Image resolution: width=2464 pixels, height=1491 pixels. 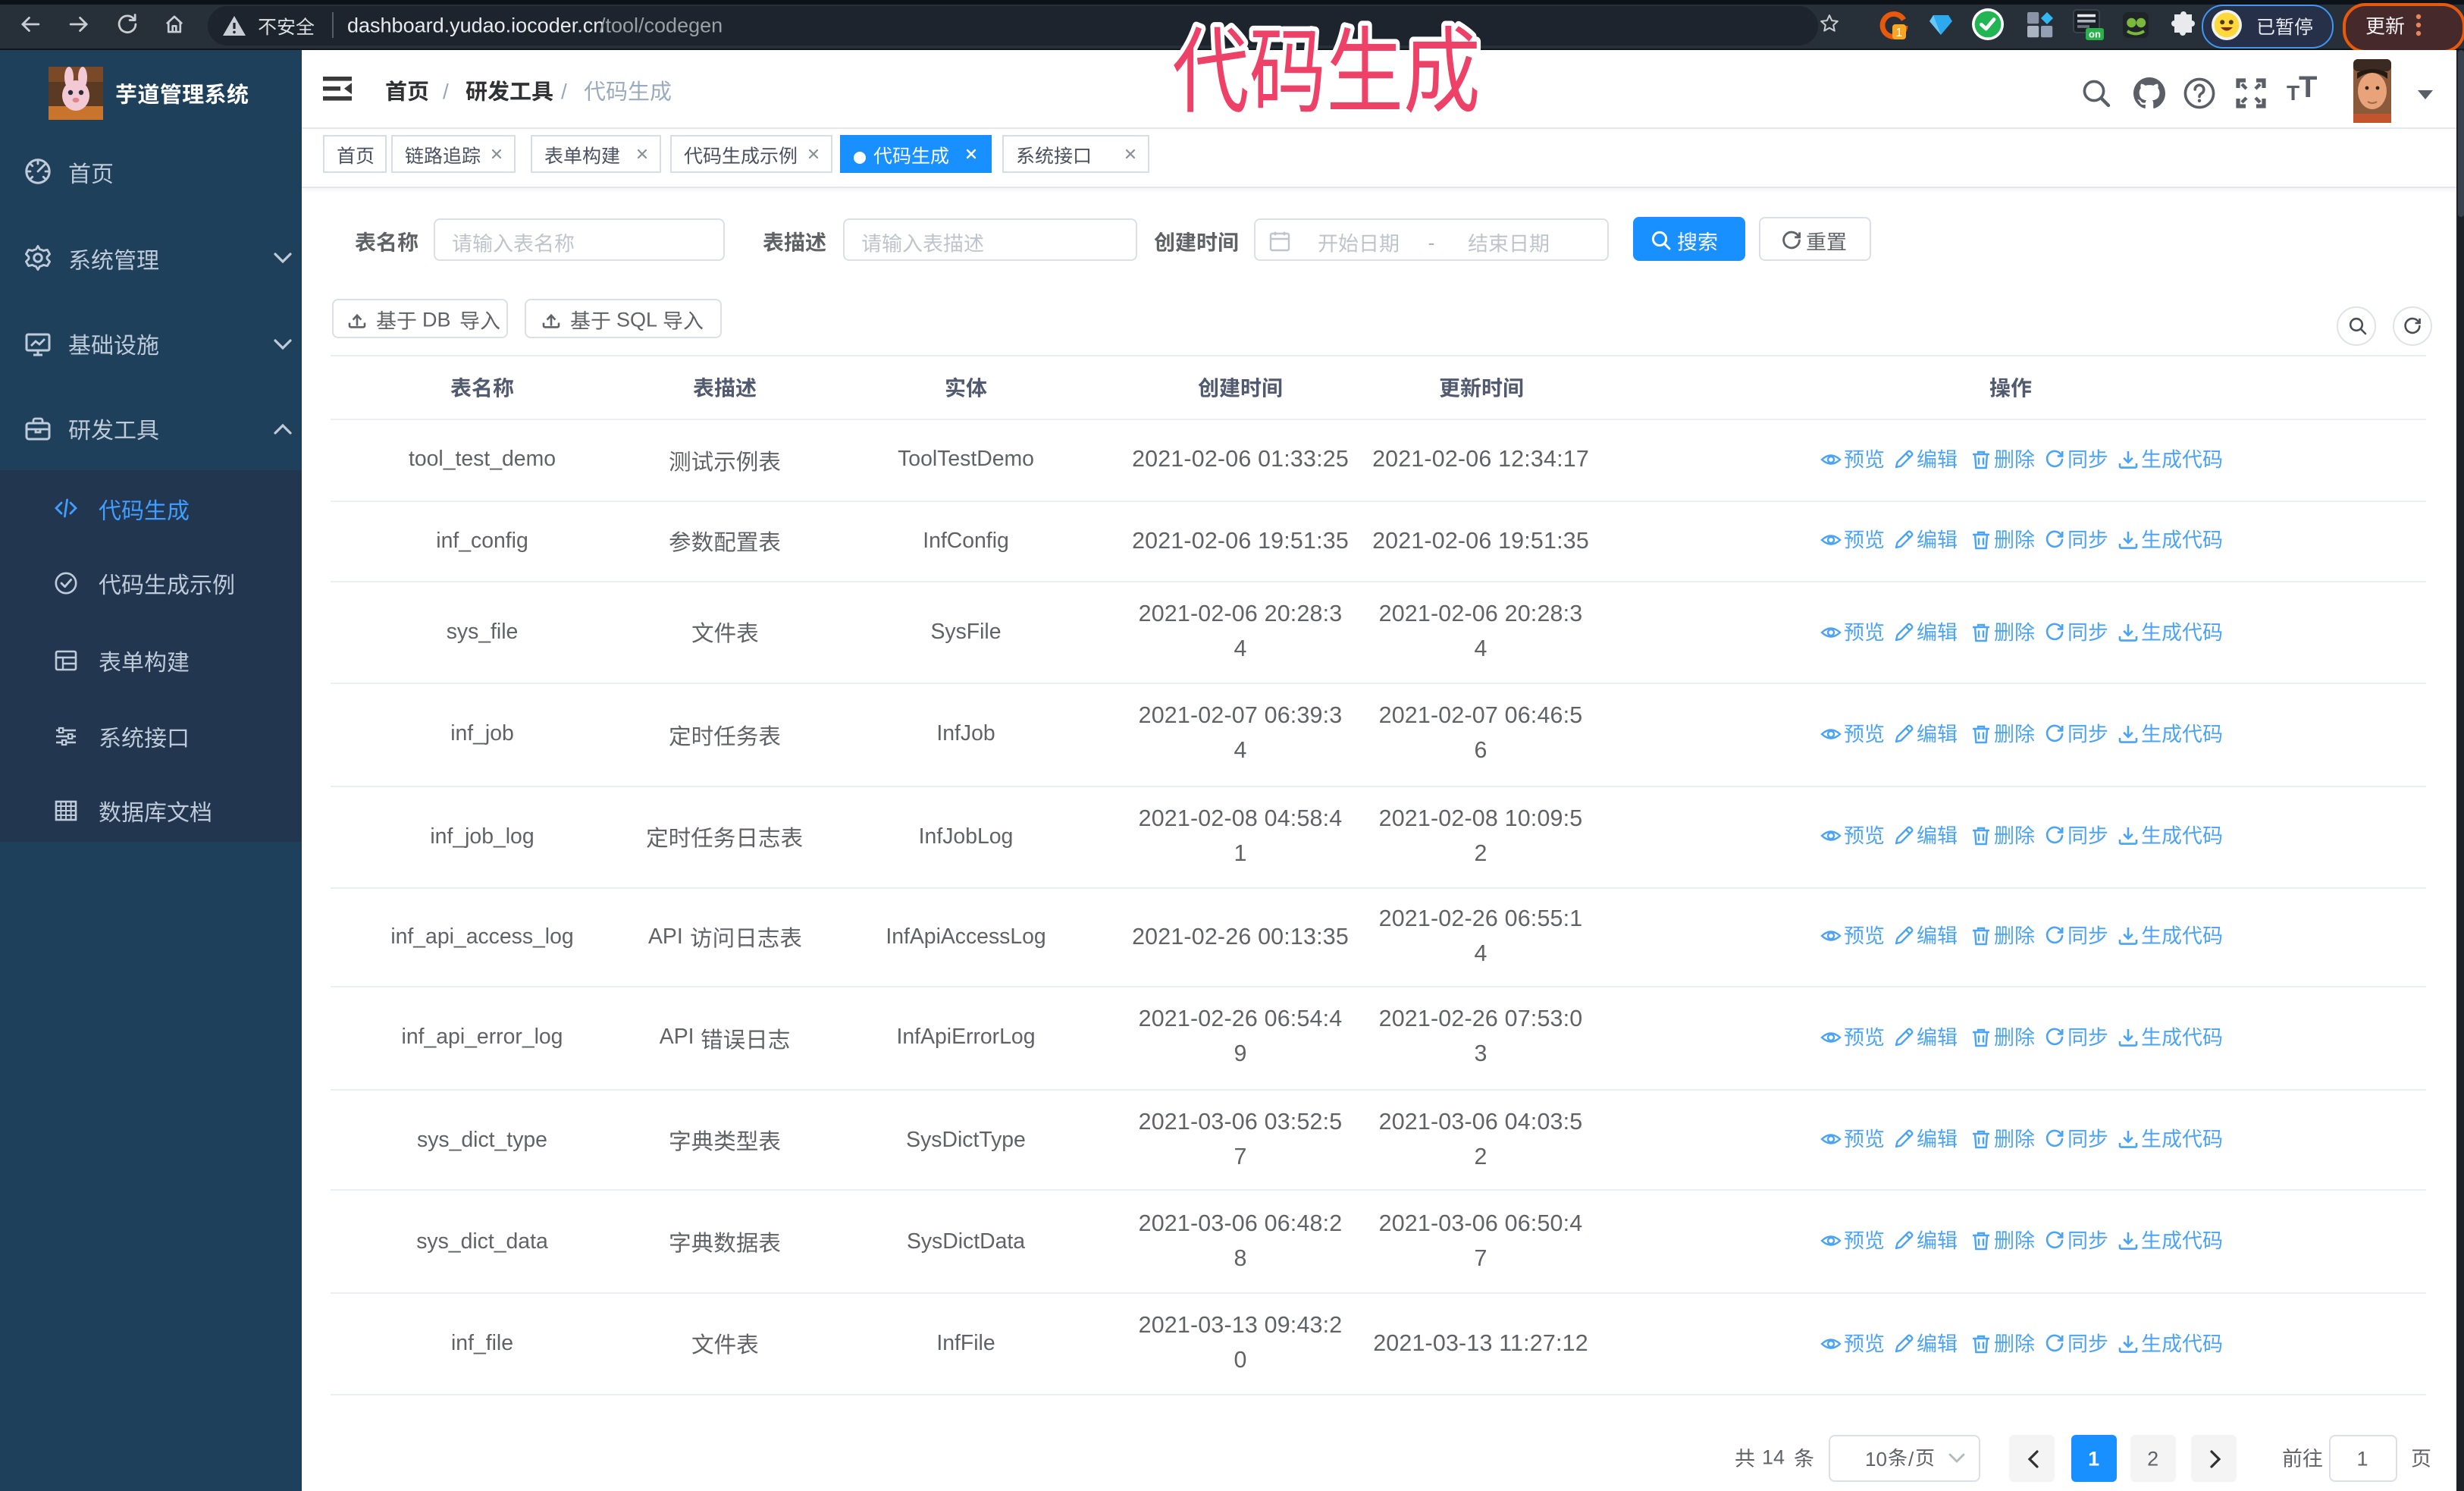 I want to click on svg-text: on, so click(x=2095, y=33).